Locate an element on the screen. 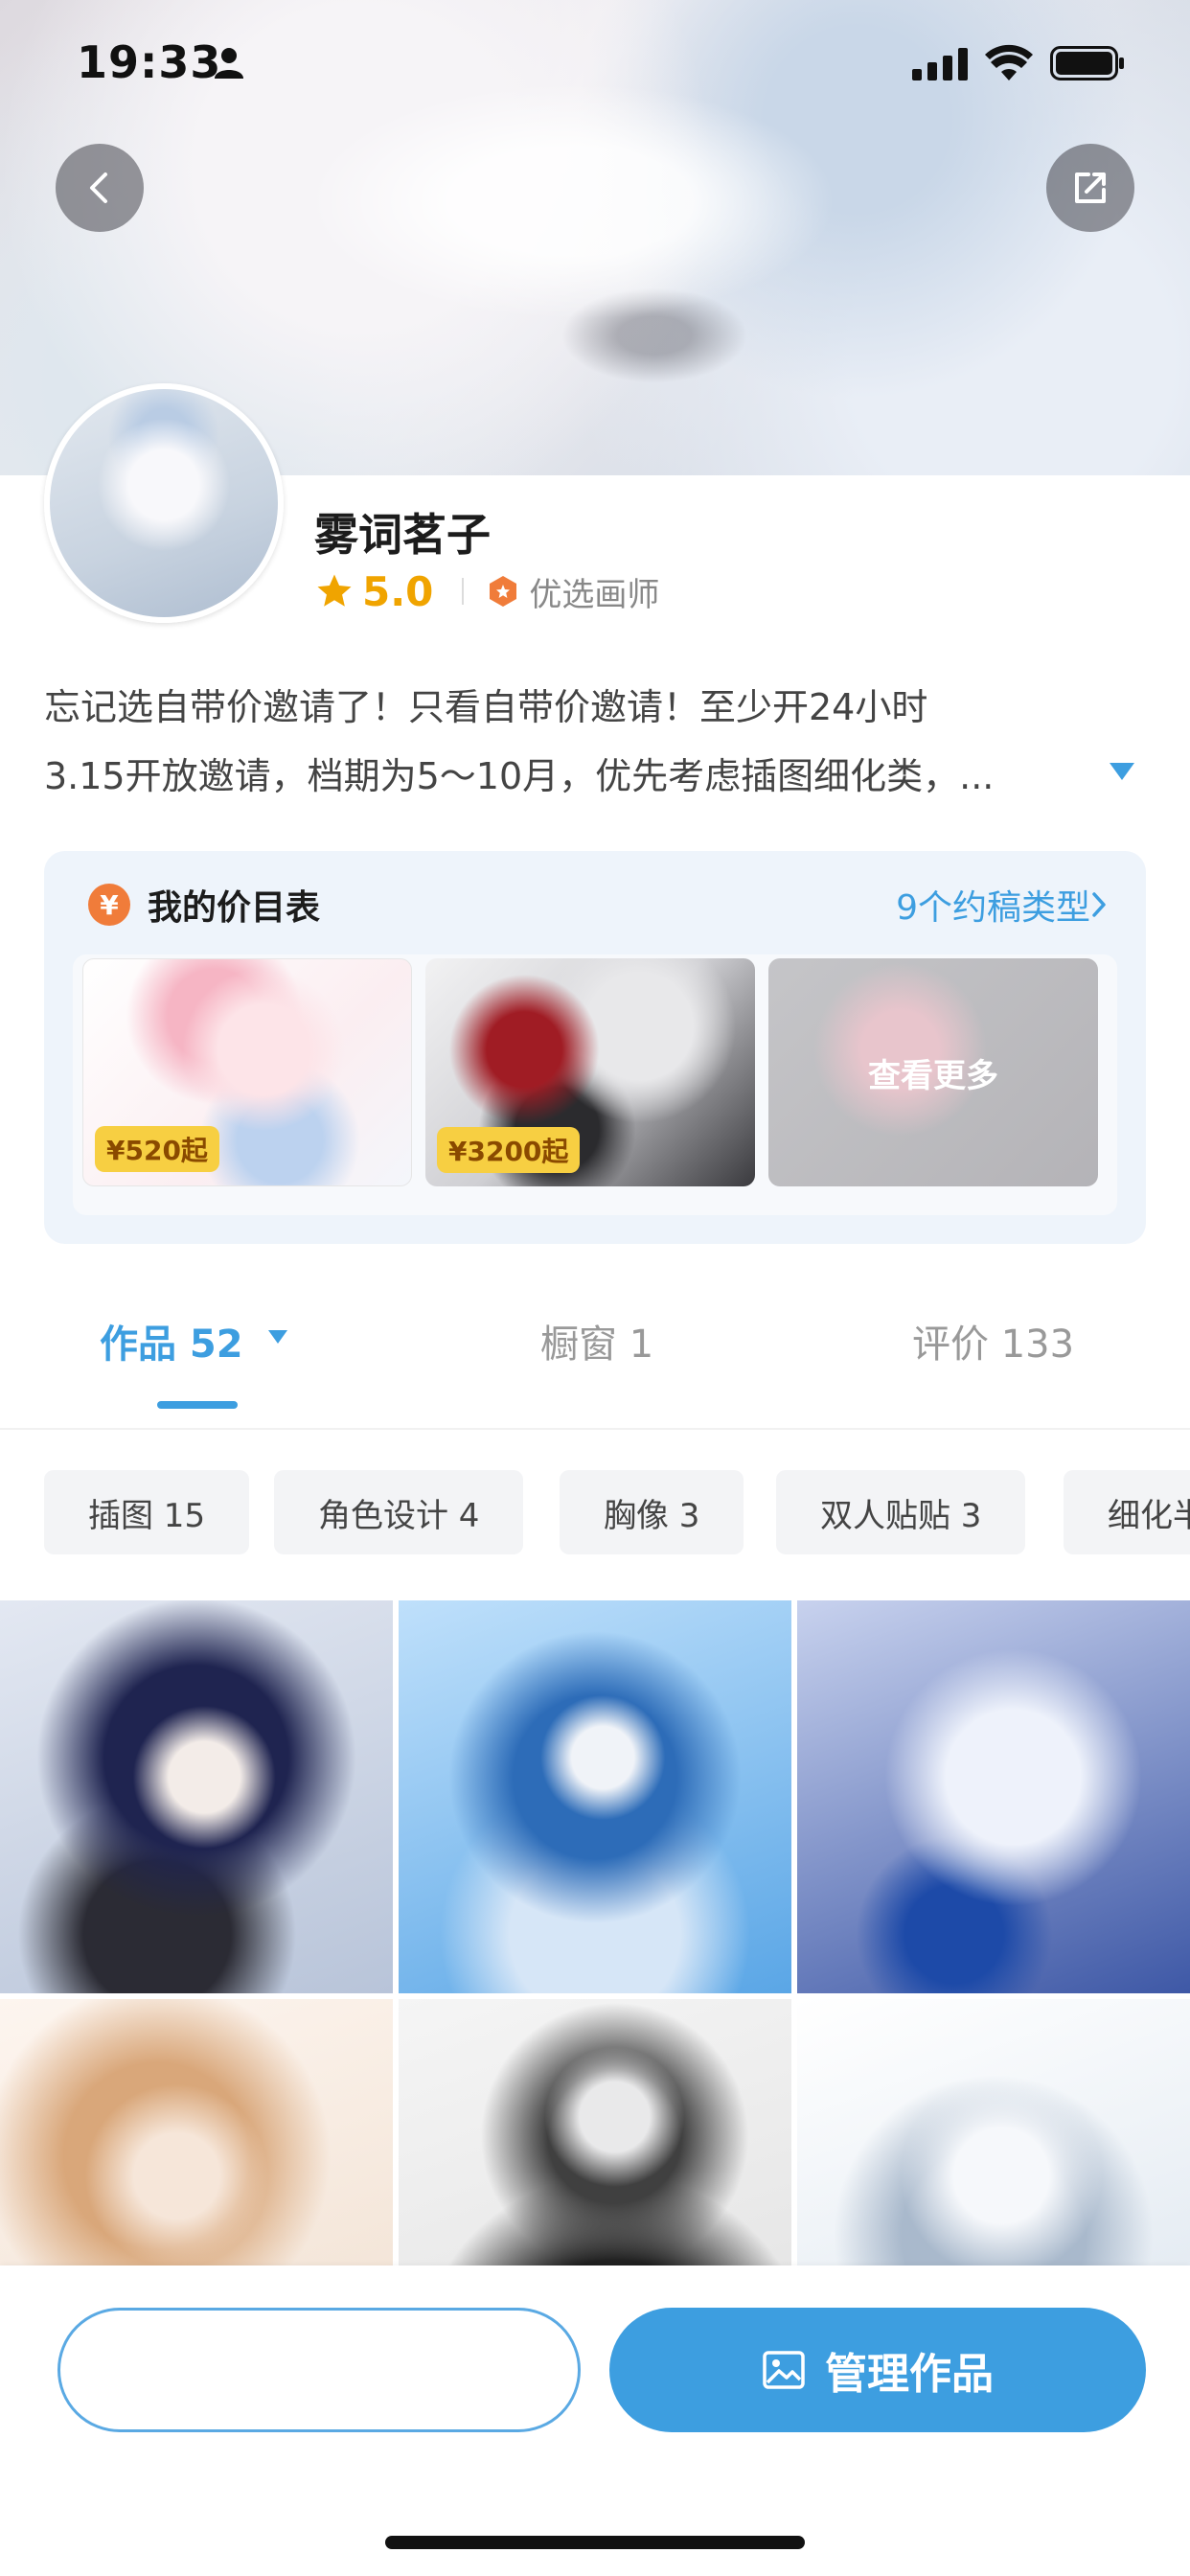 This screenshot has height=2576, width=1190. price-list-title: 我的价目表 is located at coordinates (234, 908).